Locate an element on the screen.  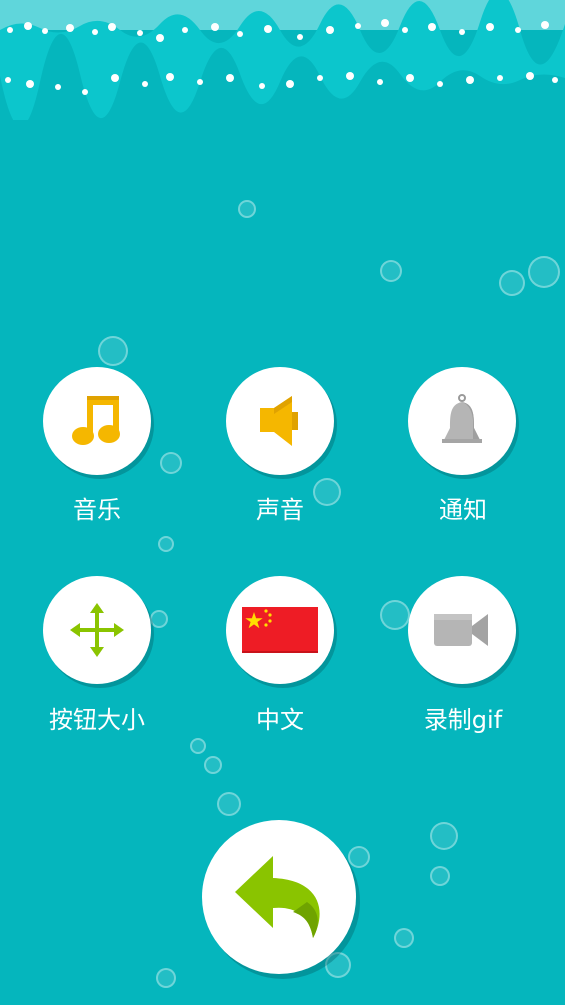
china-flag-icon is located at coordinates (280, 630).